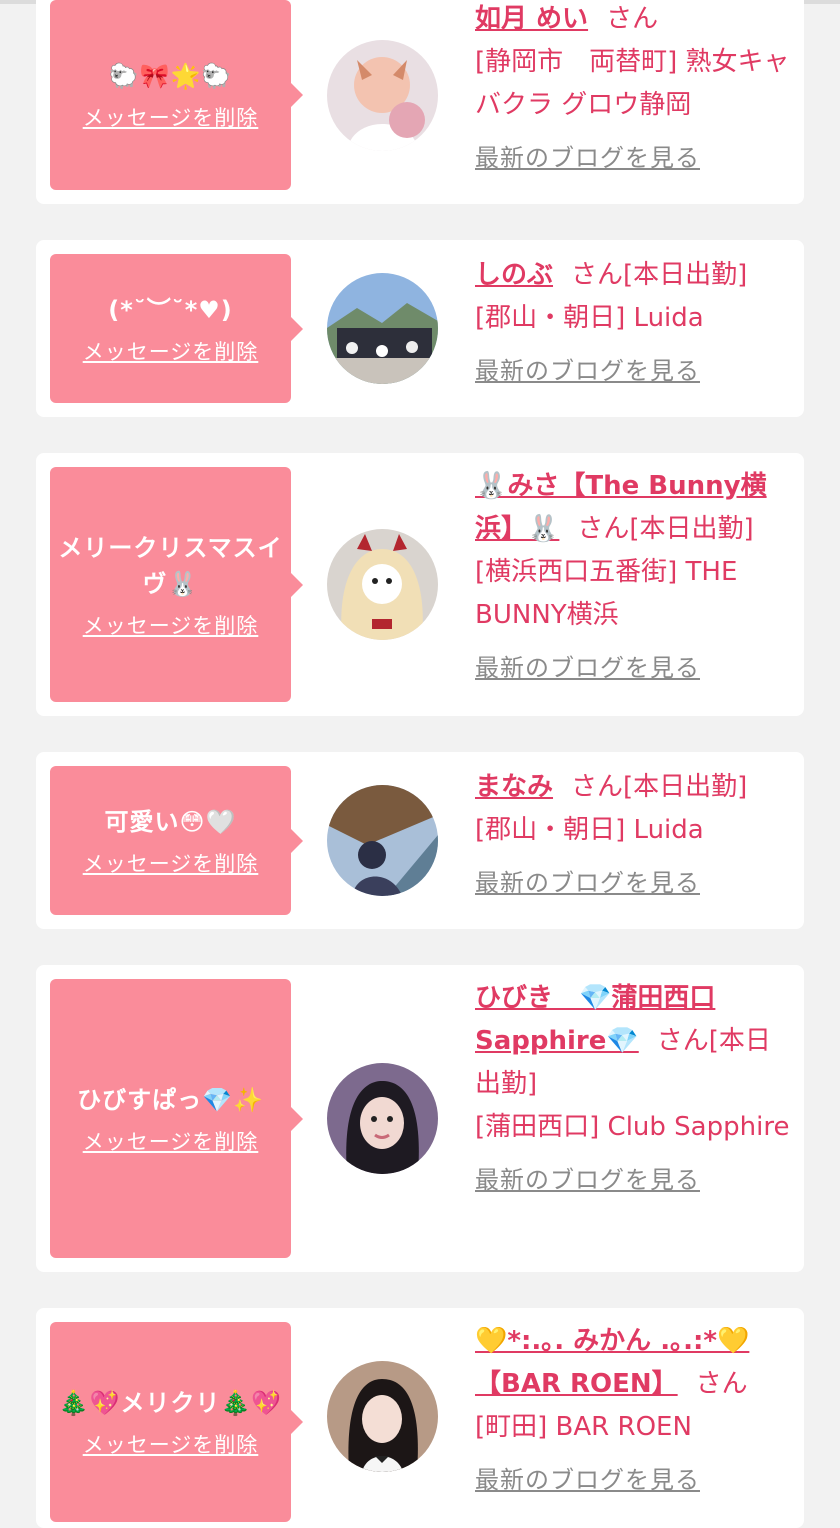 The width and height of the screenshot is (840, 1528). What do you see at coordinates (632, 83) in the screenshot?
I see `shop-info: [静岡市 両替町] 熟女キャバクラ グロウ静岡` at bounding box center [632, 83].